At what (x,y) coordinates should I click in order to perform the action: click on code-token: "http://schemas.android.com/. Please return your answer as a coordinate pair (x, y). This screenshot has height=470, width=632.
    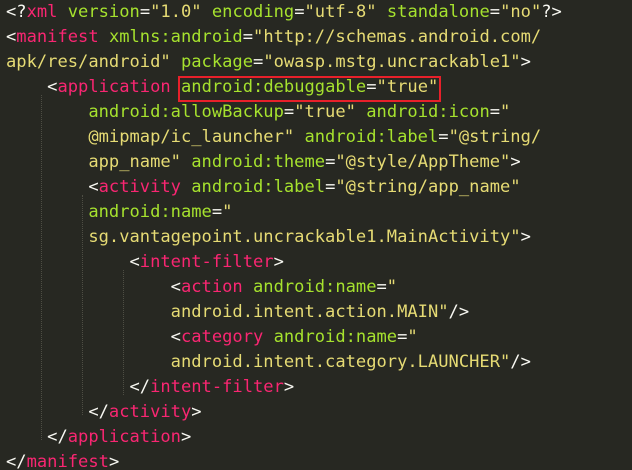
    Looking at the image, I should click on (397, 37).